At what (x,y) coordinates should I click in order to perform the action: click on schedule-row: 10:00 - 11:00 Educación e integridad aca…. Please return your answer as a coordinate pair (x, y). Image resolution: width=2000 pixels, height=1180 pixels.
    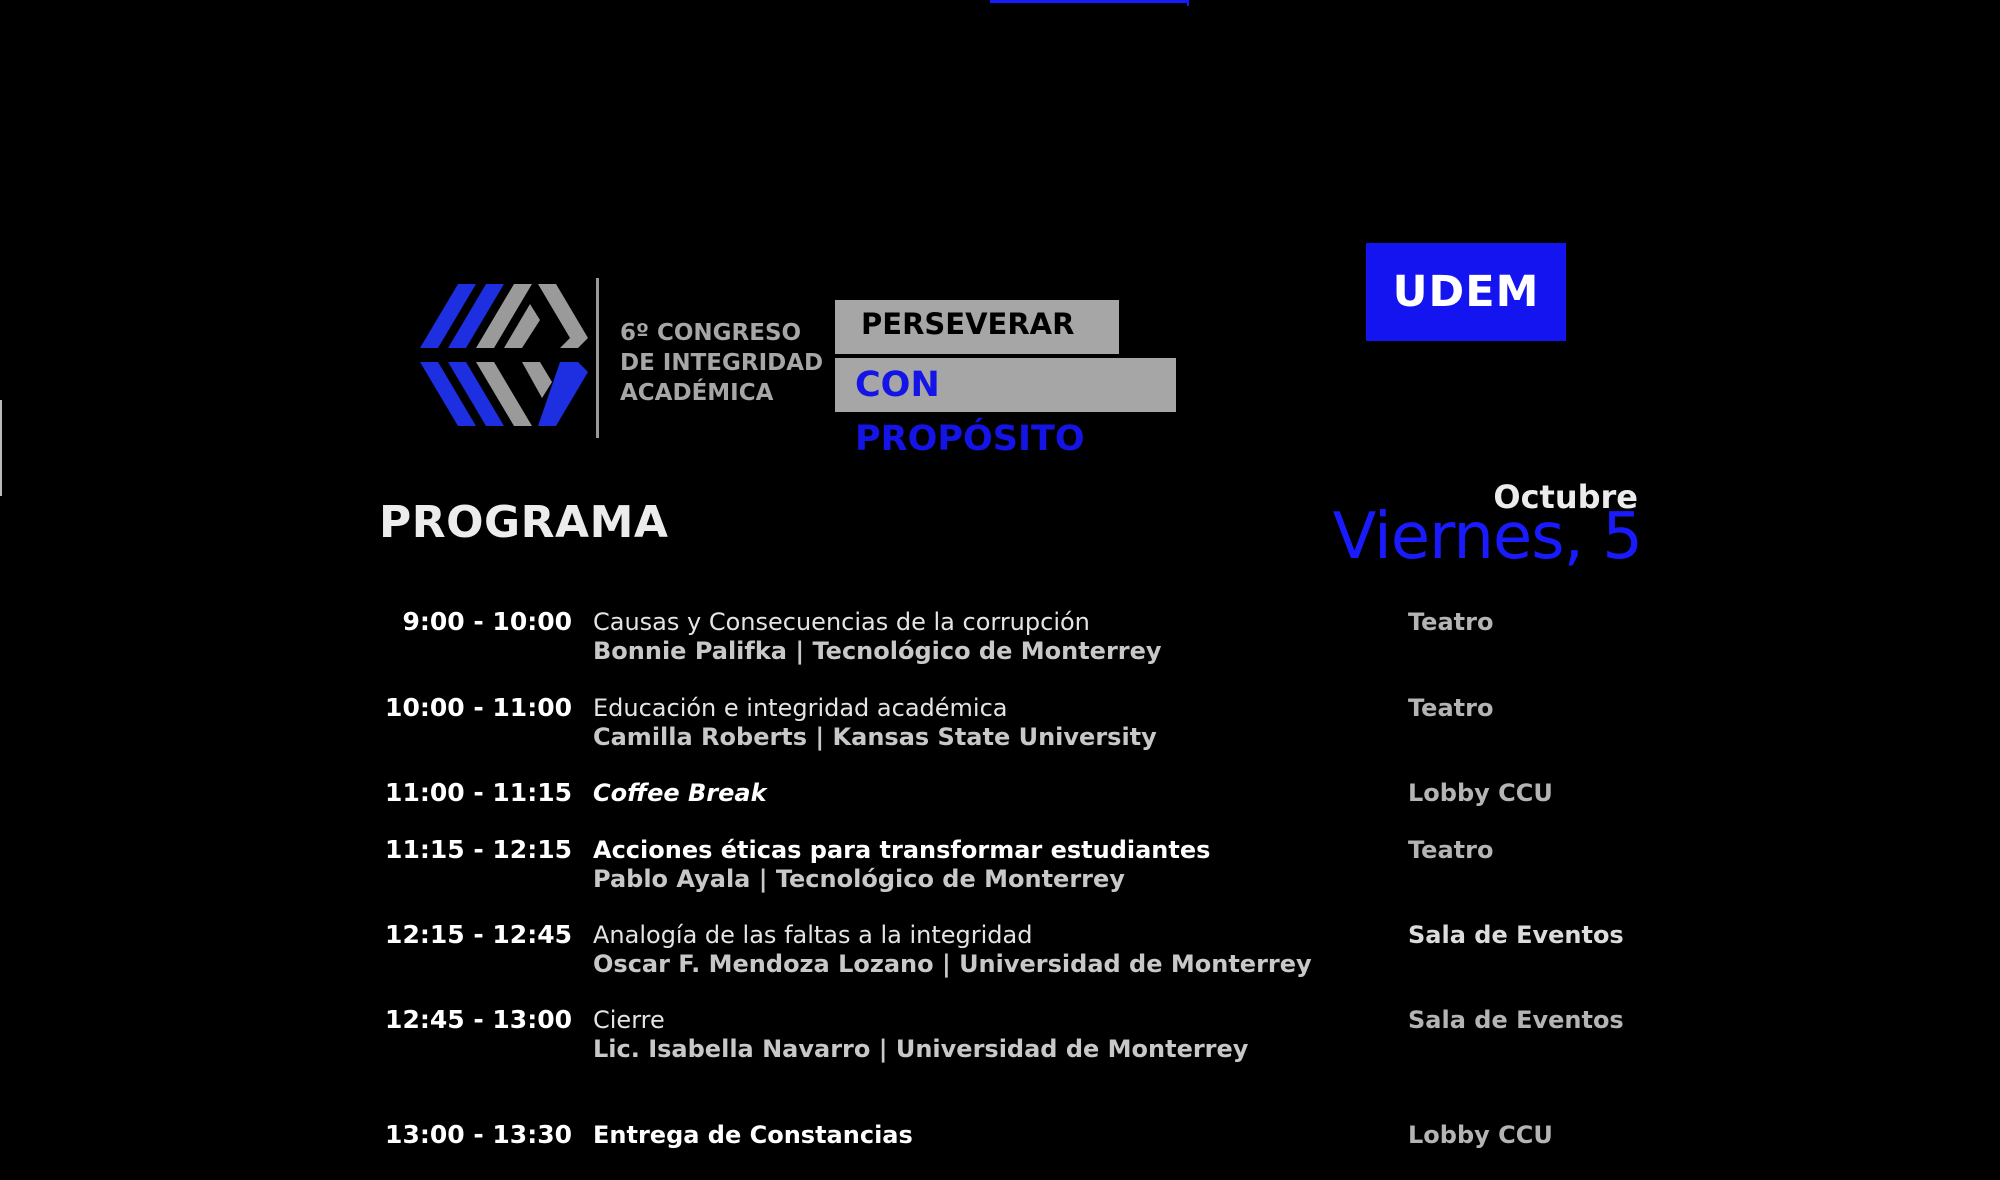
    Looking at the image, I should click on (1000, 723).